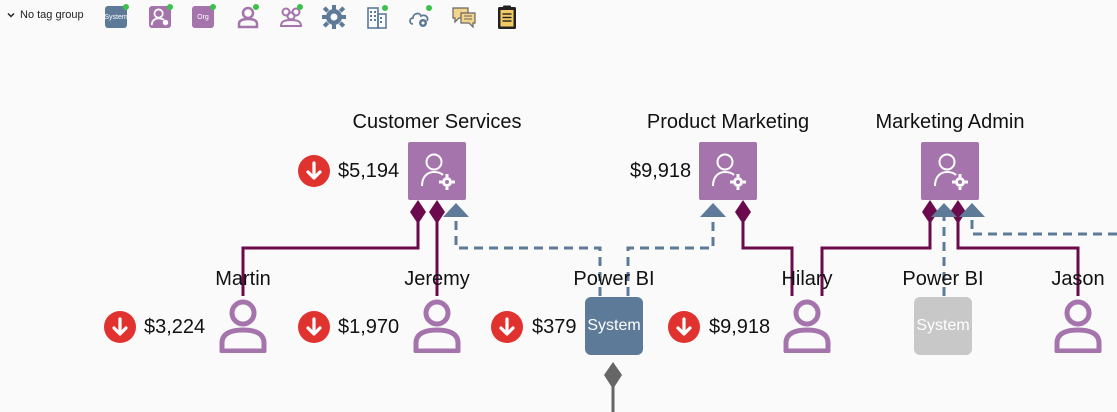  I want to click on role-label-marketing-admin: Marketing Admin, so click(950, 122).